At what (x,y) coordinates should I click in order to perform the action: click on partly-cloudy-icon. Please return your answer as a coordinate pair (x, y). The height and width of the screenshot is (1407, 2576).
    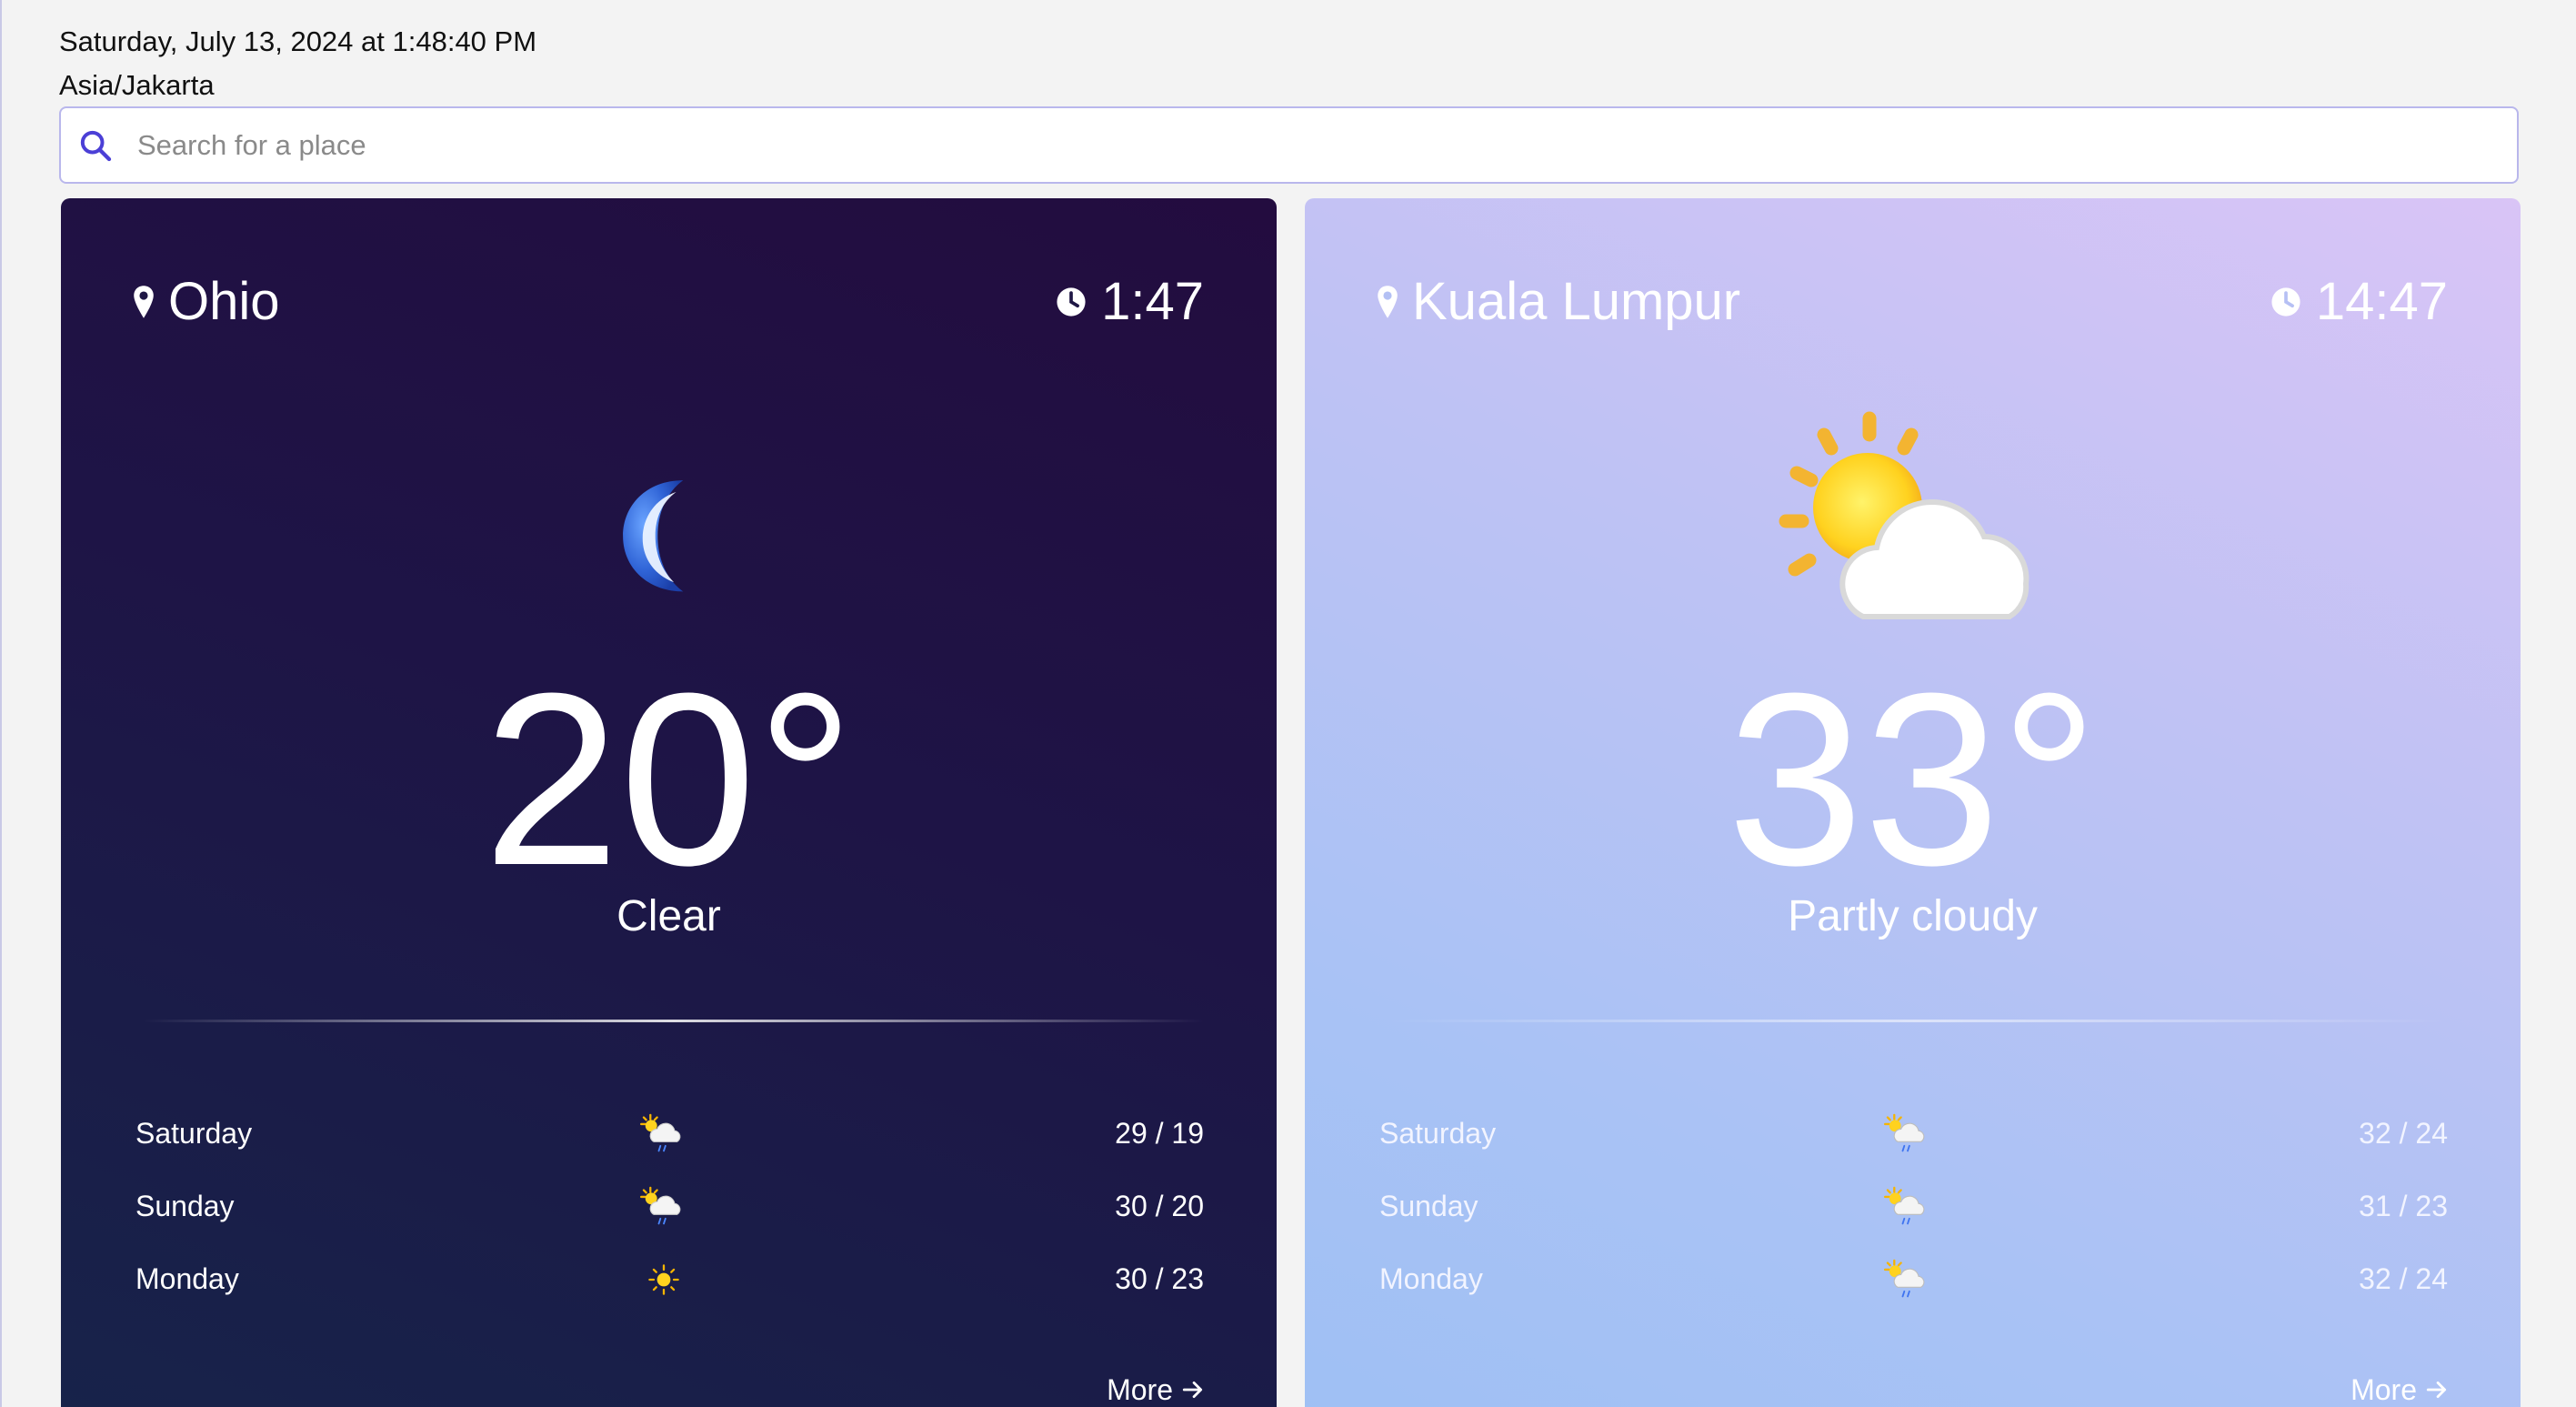
    Looking at the image, I should click on (1904, 515).